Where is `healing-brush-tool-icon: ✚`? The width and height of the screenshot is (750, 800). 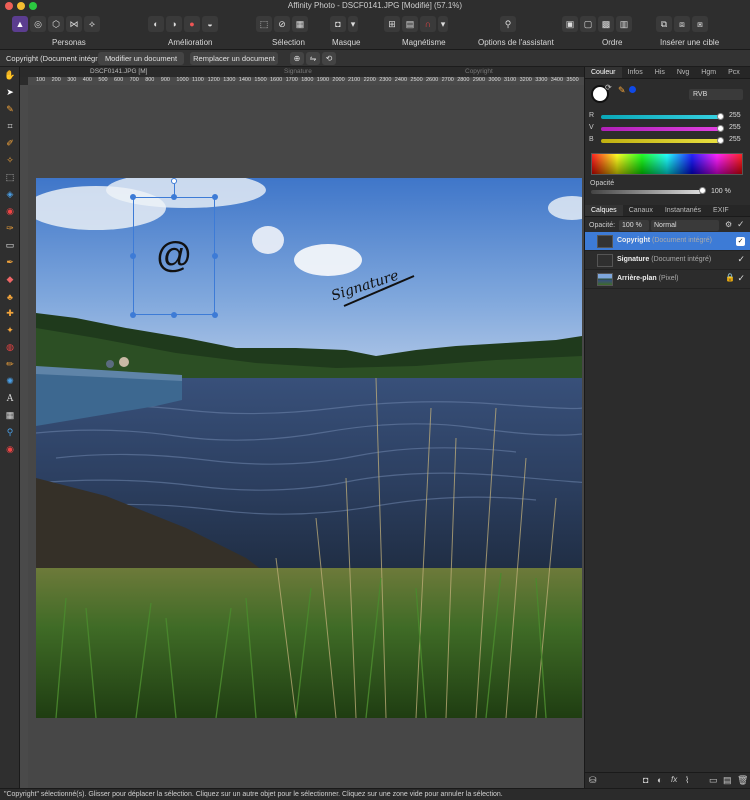
healing-brush-tool-icon: ✚ is located at coordinates (10, 313).